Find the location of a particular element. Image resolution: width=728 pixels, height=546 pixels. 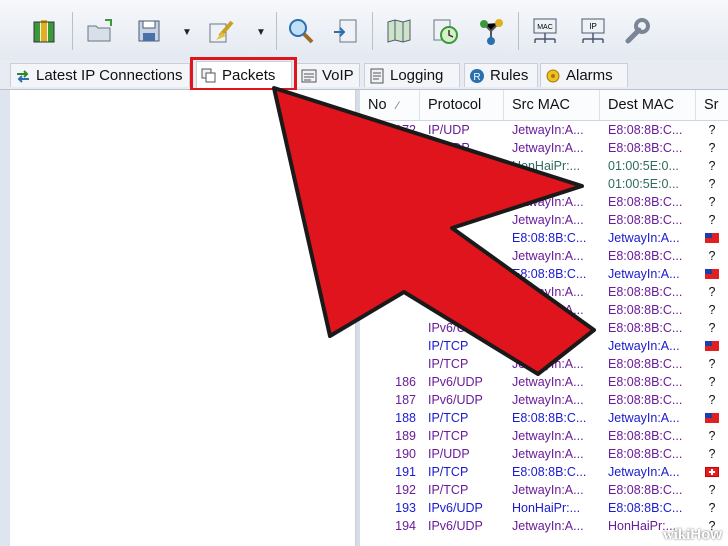

save-dropdown-icon: ▼ is located at coordinates (187, 32).